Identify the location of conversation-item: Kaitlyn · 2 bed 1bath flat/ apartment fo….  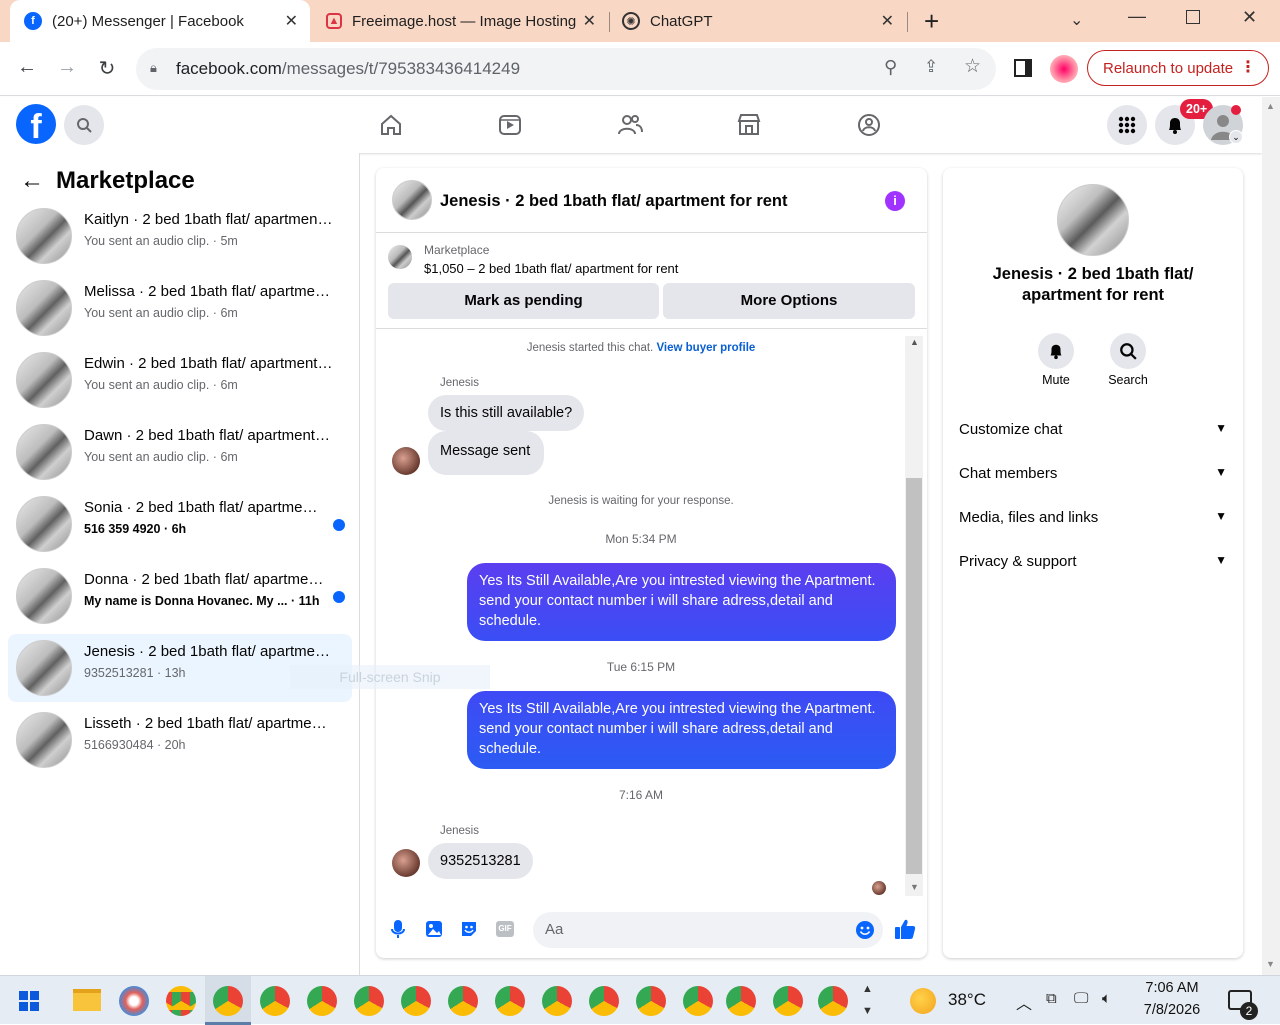
(180, 236).